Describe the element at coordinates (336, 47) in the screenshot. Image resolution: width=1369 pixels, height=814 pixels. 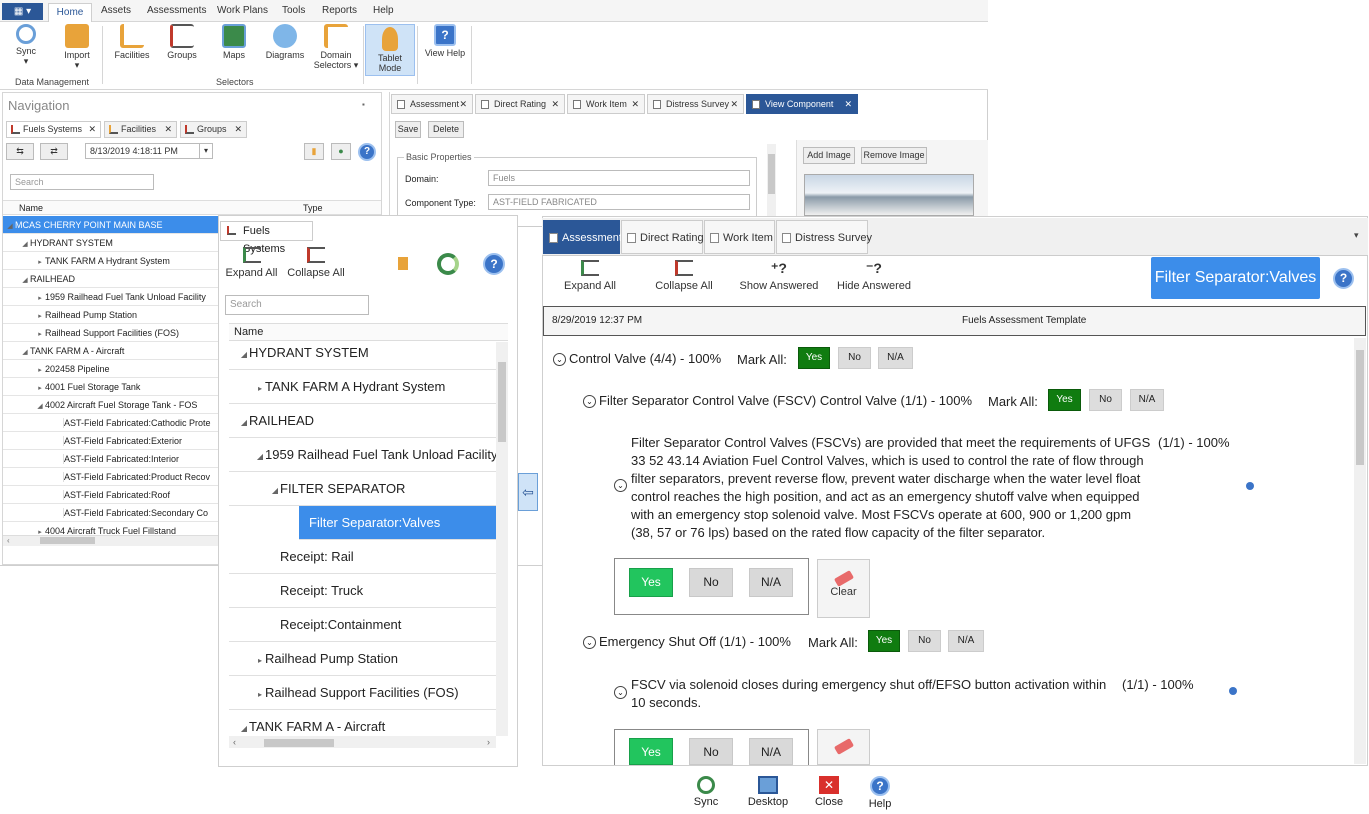
I see `domain-selectors-button: Domain Selectors ▾` at that location.